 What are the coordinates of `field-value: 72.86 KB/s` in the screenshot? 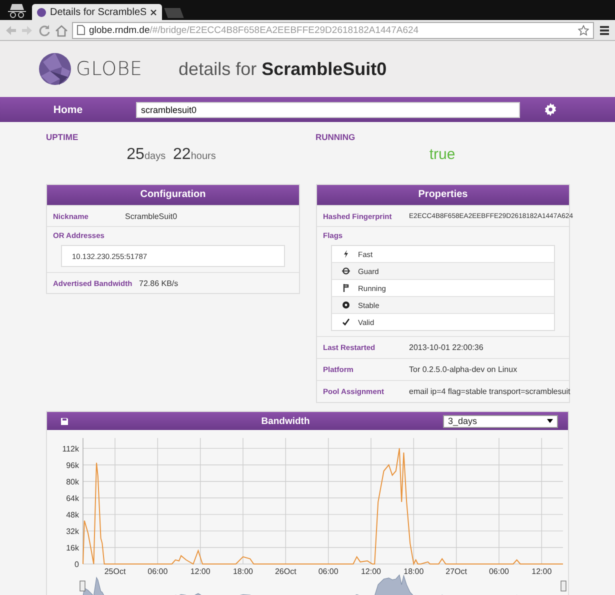 It's located at (158, 283).